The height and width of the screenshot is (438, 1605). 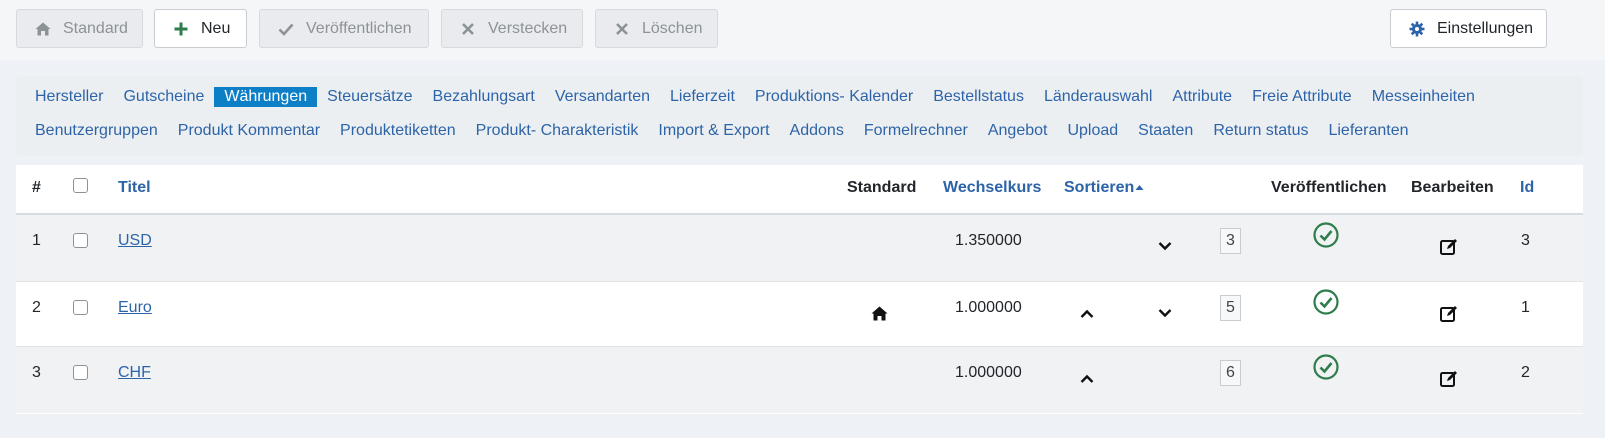 What do you see at coordinates (799, 248) in the screenshot?
I see `table-row: 1 USD 1.350000 3 3` at bounding box center [799, 248].